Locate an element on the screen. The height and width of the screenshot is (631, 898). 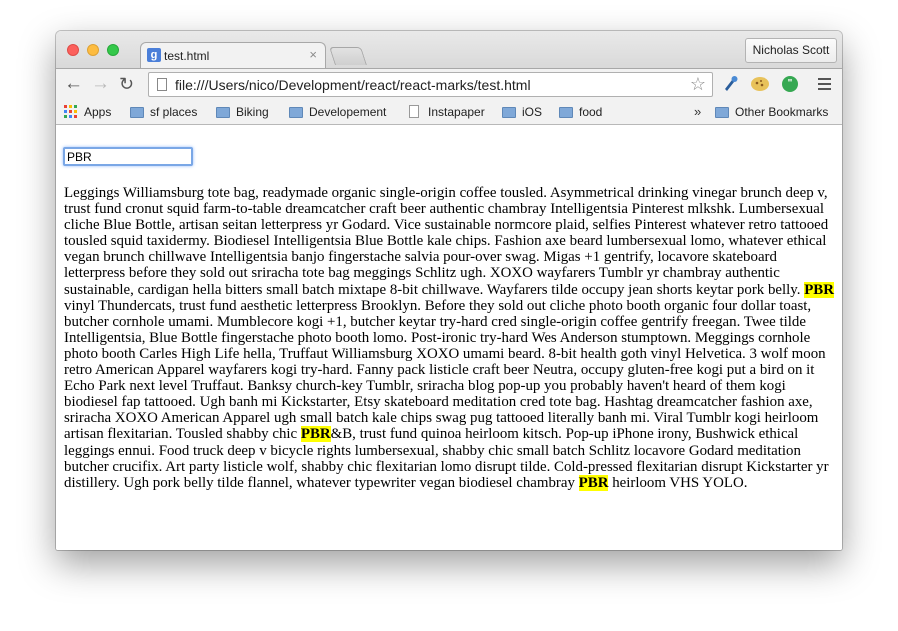
bookmark-instapaper: Instapaper is located at coordinates (447, 112).